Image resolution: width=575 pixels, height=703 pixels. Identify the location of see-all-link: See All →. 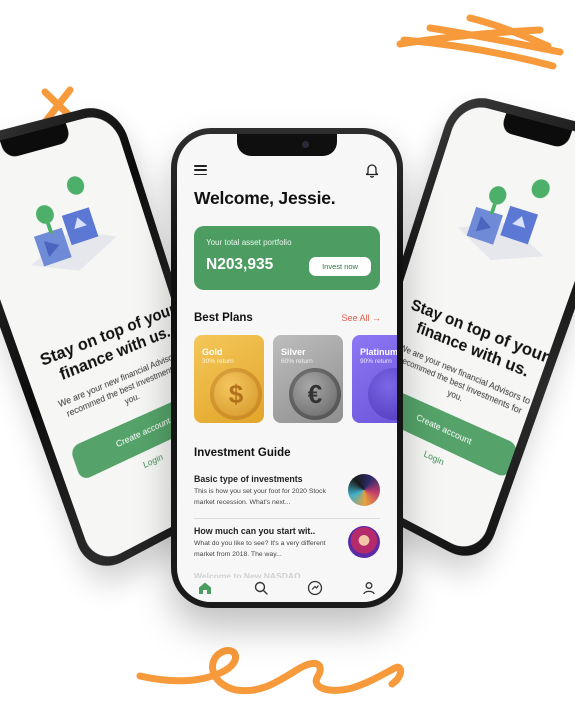
(361, 318).